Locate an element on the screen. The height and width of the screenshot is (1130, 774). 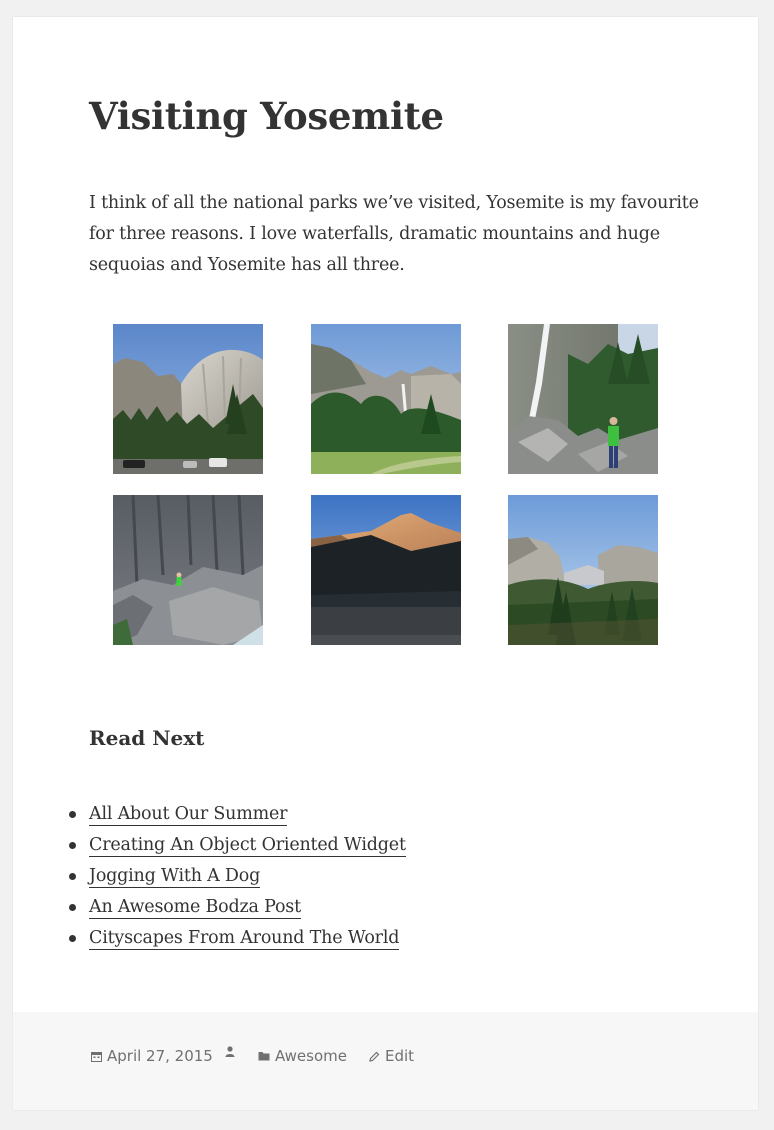
tunnel-view-photo is located at coordinates (583, 570).